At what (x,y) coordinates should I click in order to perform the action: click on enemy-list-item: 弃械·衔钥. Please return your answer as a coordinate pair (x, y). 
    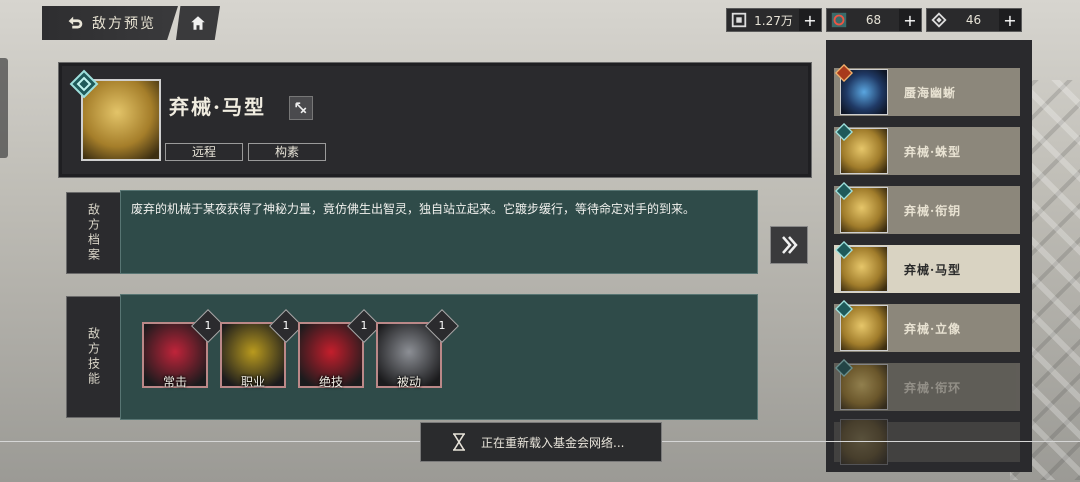
    Looking at the image, I should click on (927, 208).